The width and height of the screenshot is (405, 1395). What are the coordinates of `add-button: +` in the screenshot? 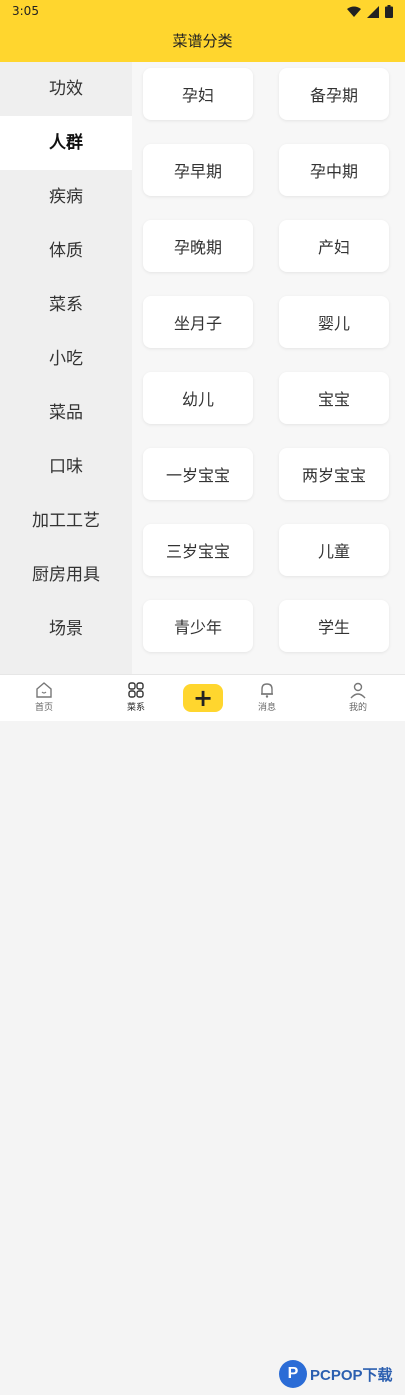 It's located at (203, 698).